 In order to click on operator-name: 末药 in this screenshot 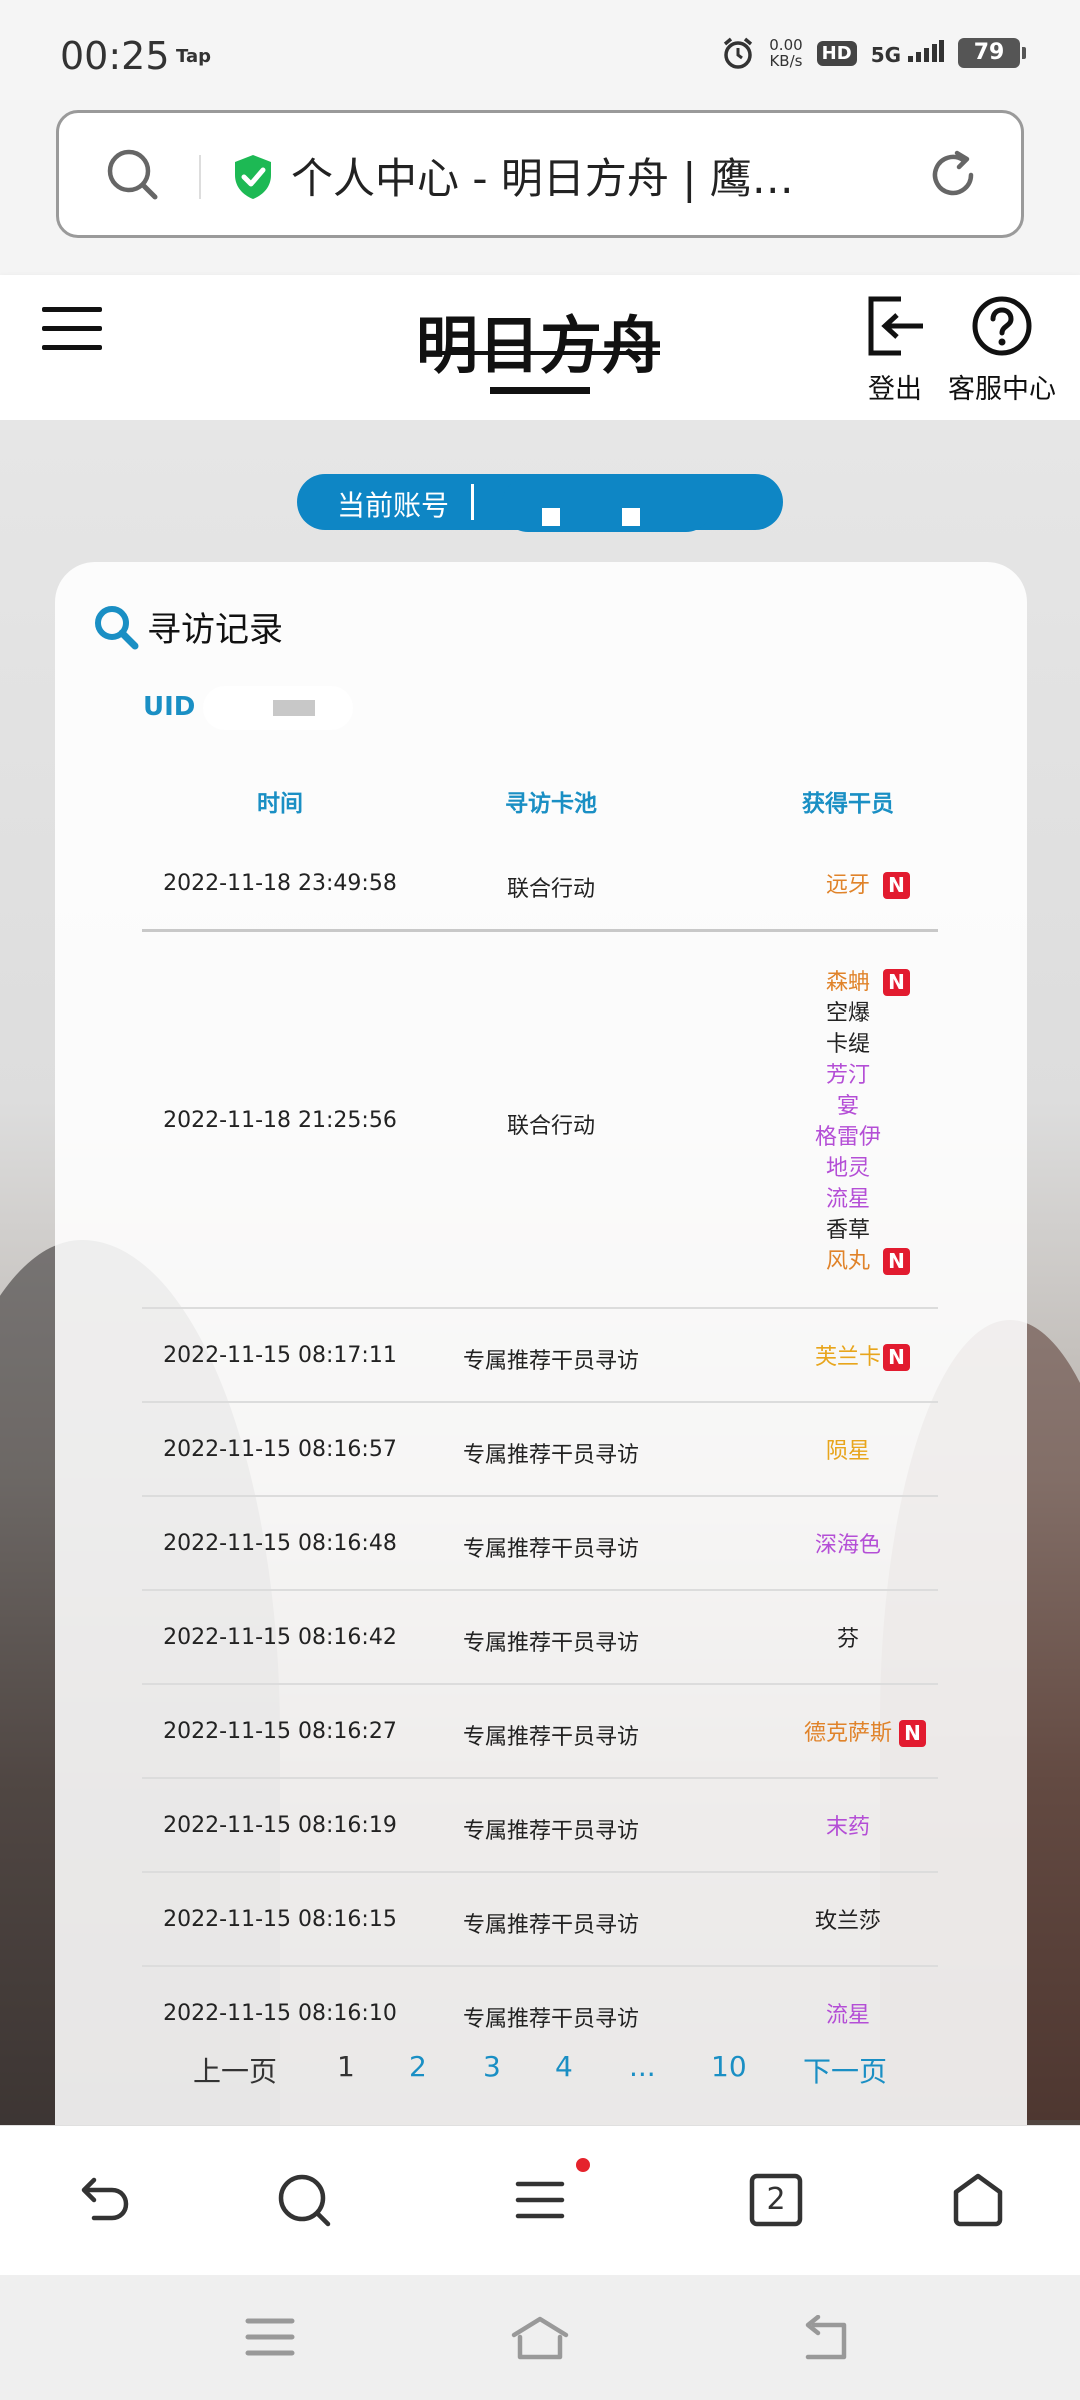, I will do `click(847, 1827)`.